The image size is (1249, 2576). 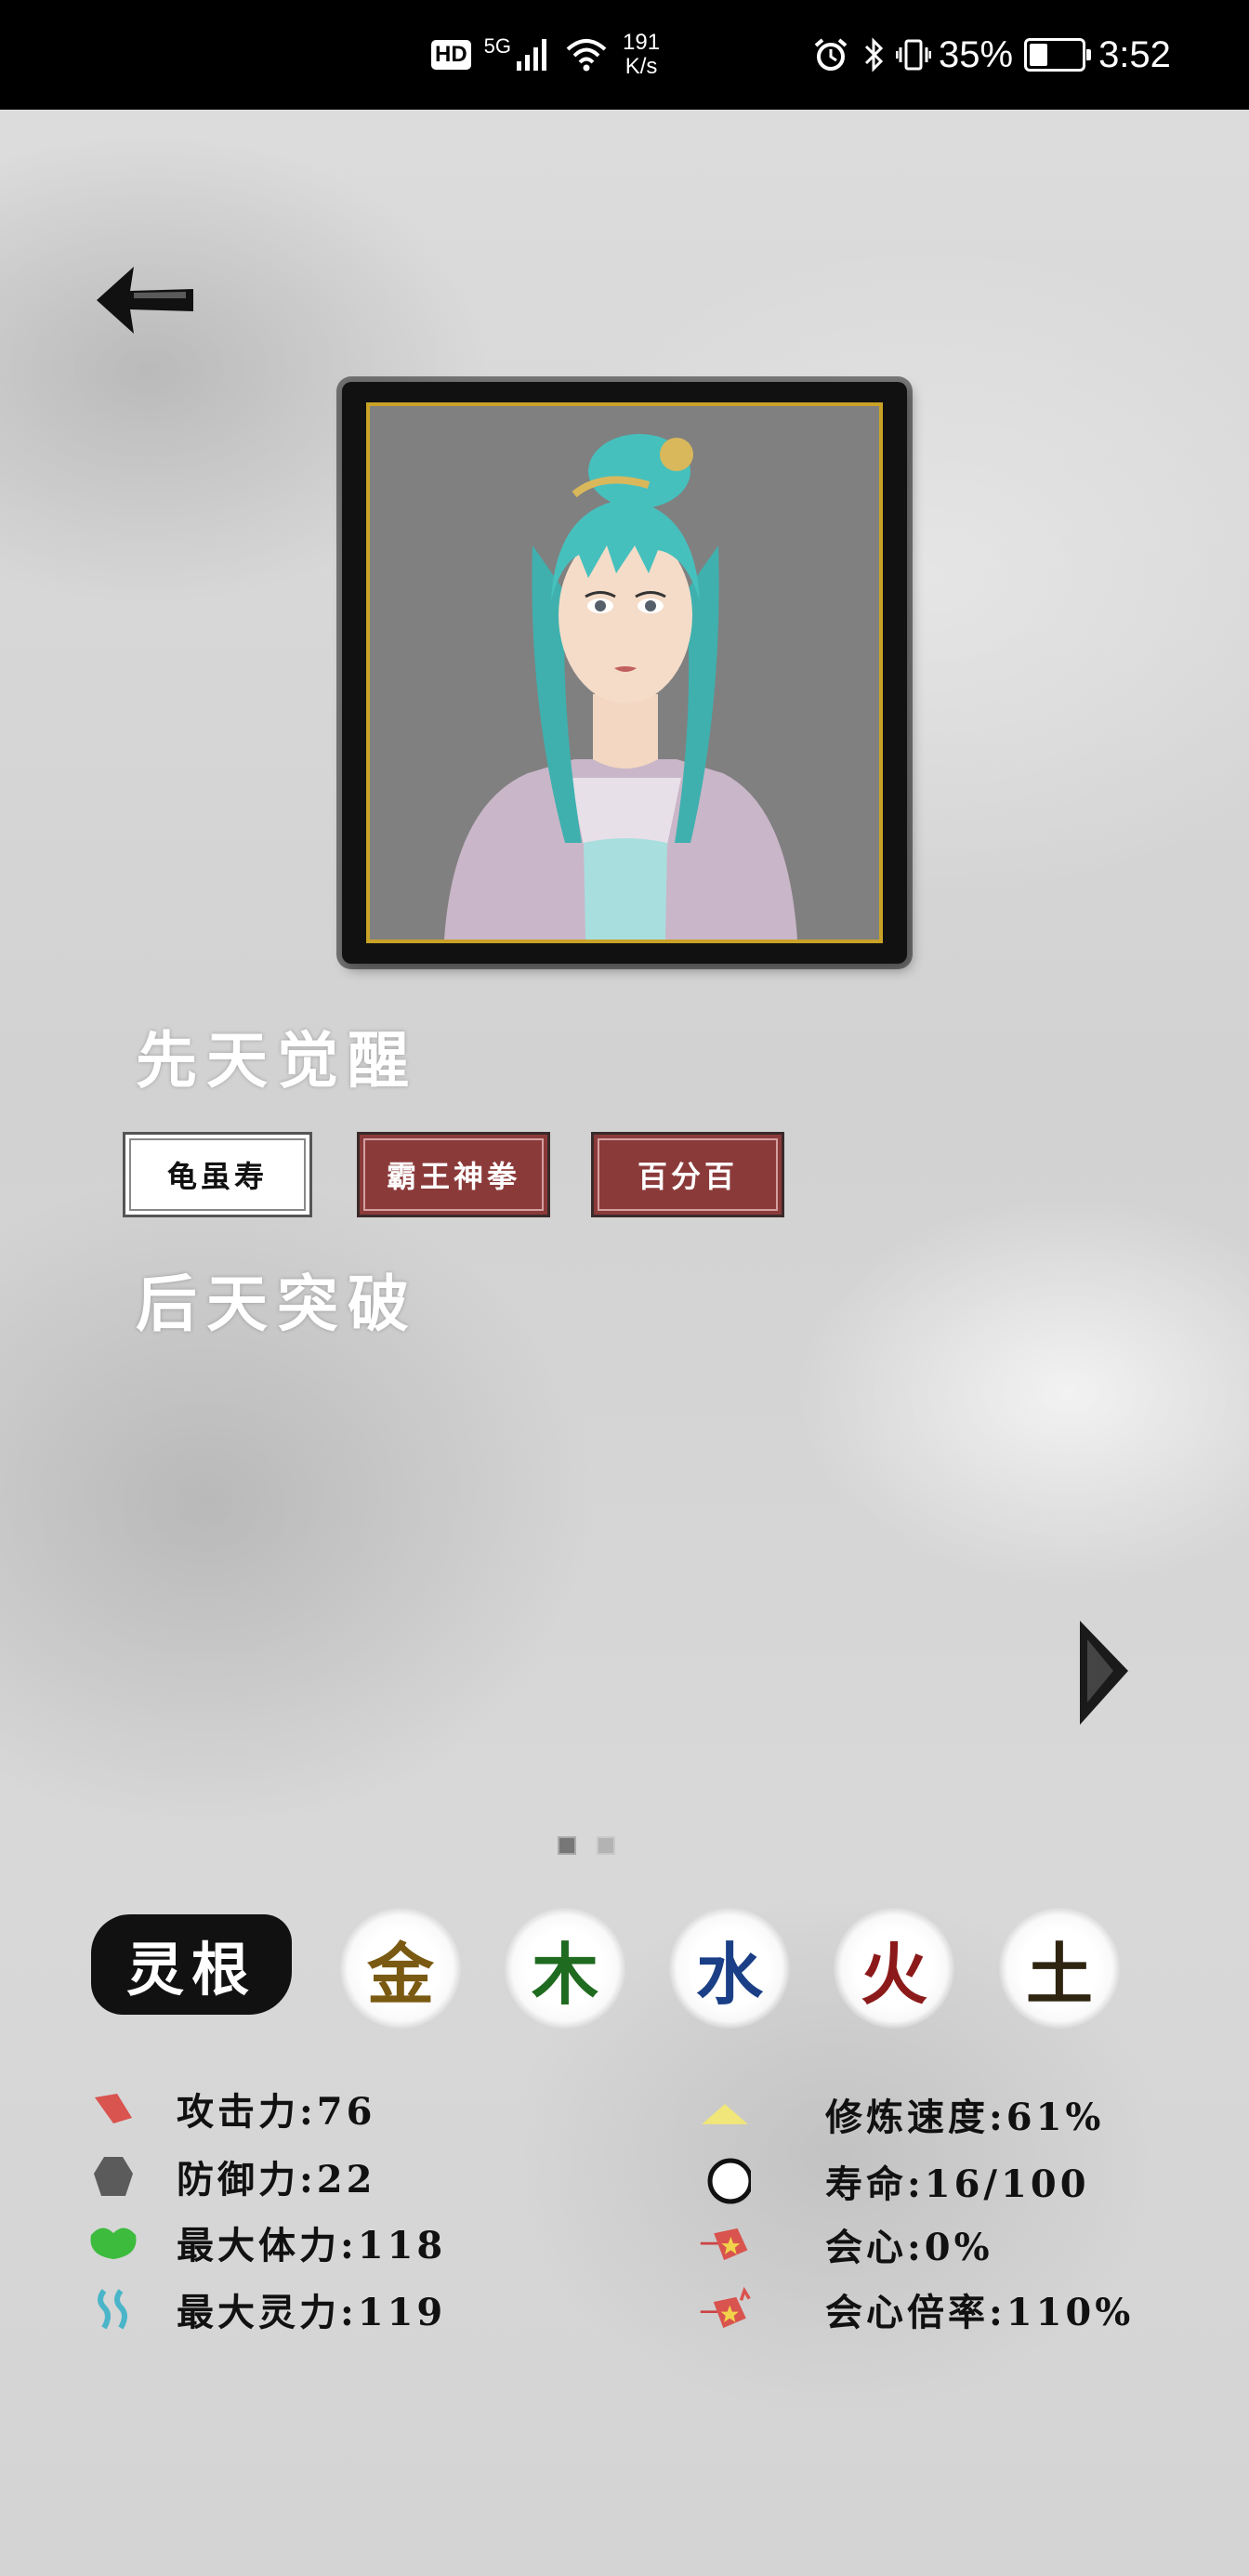 What do you see at coordinates (532, 55) in the screenshot?
I see `signal-icon` at bounding box center [532, 55].